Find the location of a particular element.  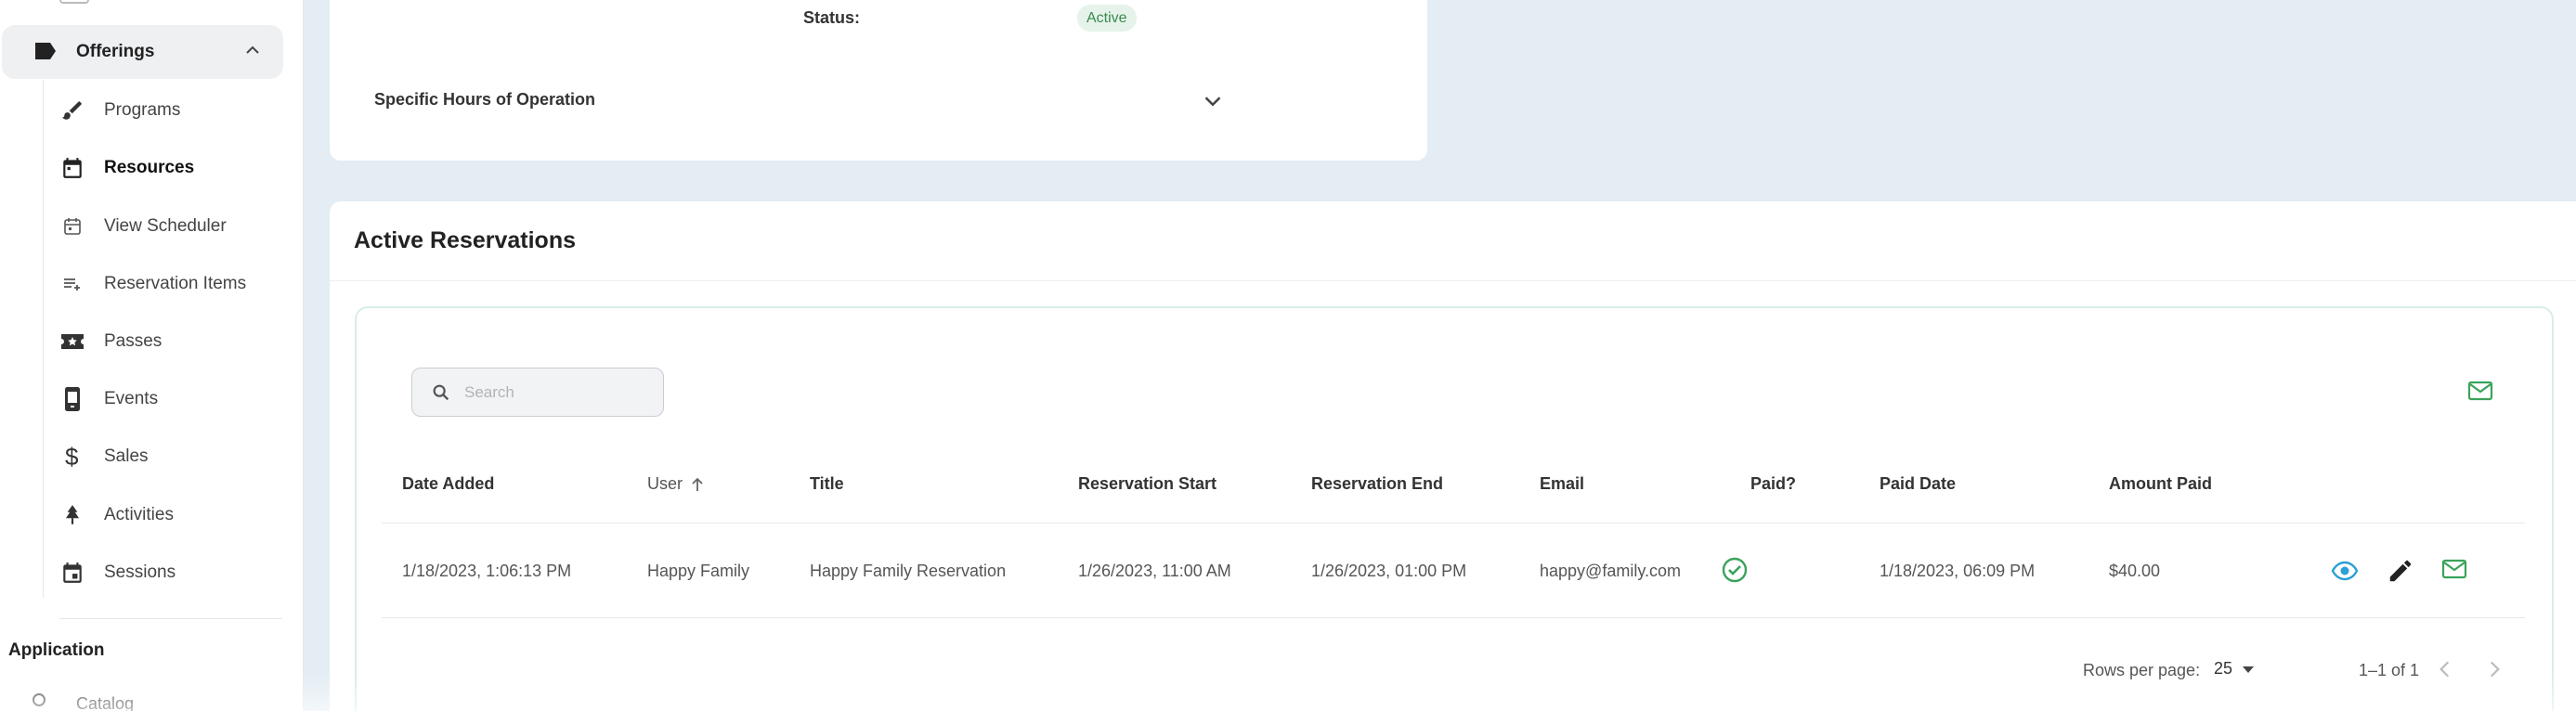

sidebar-item-label: Catalog is located at coordinates (105, 702).